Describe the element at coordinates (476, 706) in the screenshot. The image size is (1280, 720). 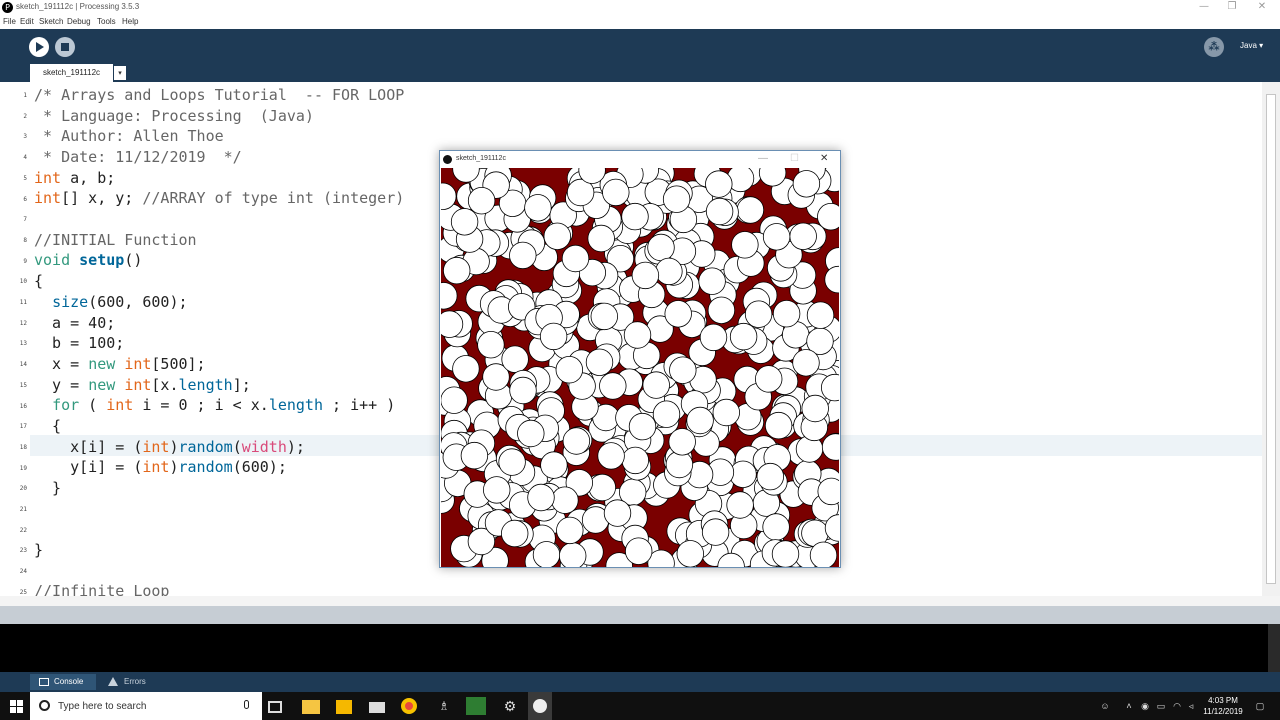
I see `app-taskbar-icon` at that location.